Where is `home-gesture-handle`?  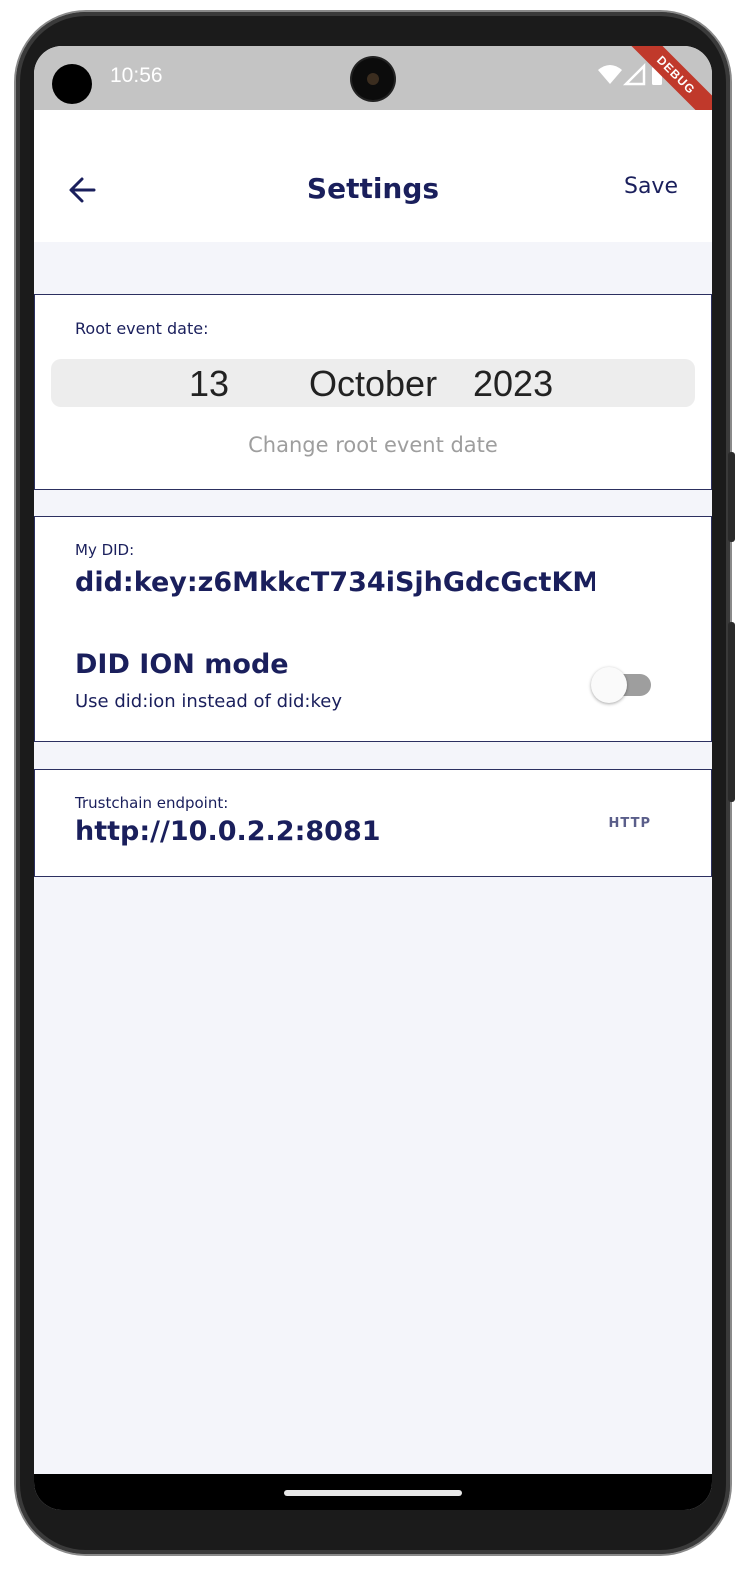
home-gesture-handle is located at coordinates (373, 1493).